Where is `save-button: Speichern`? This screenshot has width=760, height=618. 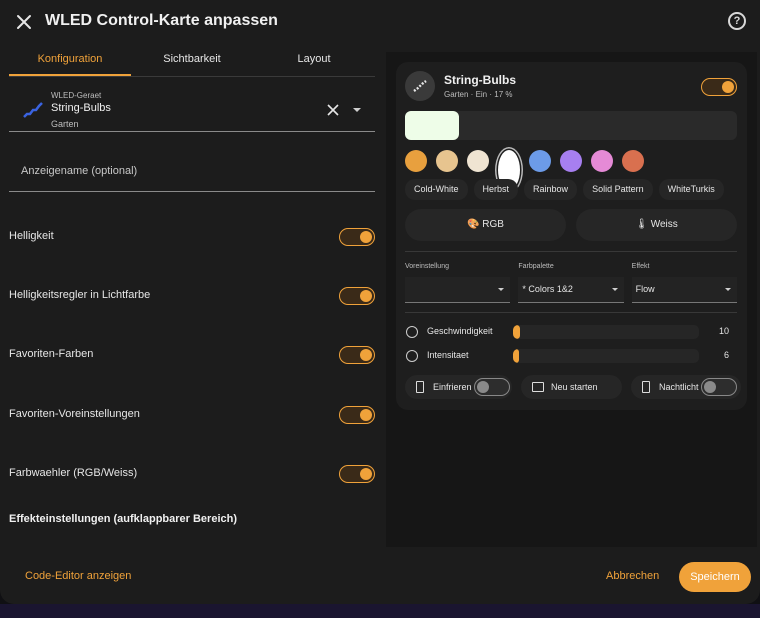
save-button: Speichern is located at coordinates (715, 577).